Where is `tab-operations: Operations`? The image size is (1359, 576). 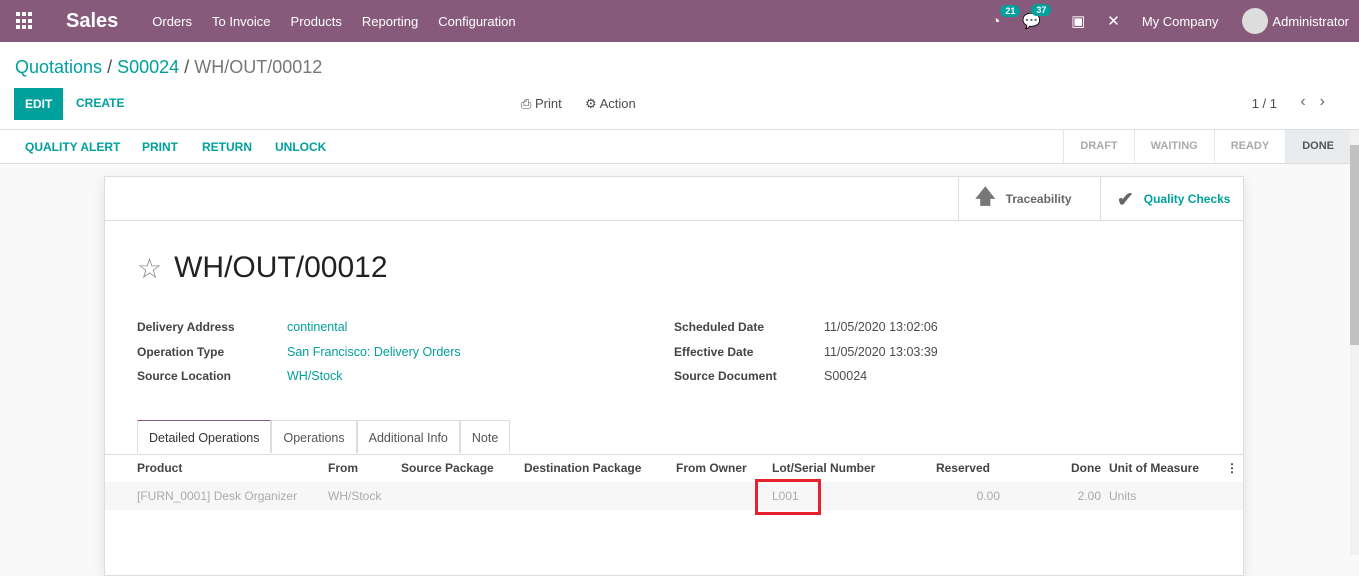
tab-operations: Operations is located at coordinates (314, 436).